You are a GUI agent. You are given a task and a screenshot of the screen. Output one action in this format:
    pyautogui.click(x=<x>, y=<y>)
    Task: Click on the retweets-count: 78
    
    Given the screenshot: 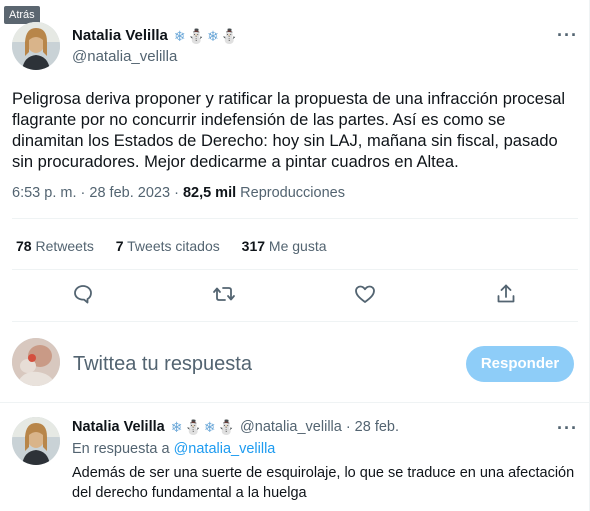 What is the action you would take?
    pyautogui.click(x=24, y=246)
    